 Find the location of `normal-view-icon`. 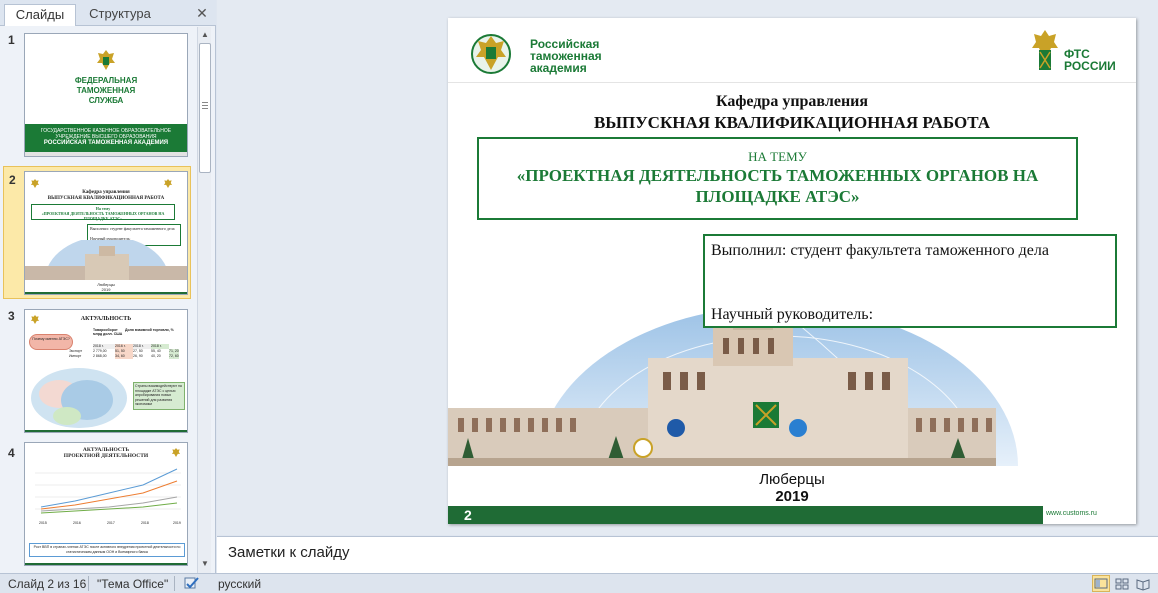

normal-view-icon is located at coordinates (1101, 583).